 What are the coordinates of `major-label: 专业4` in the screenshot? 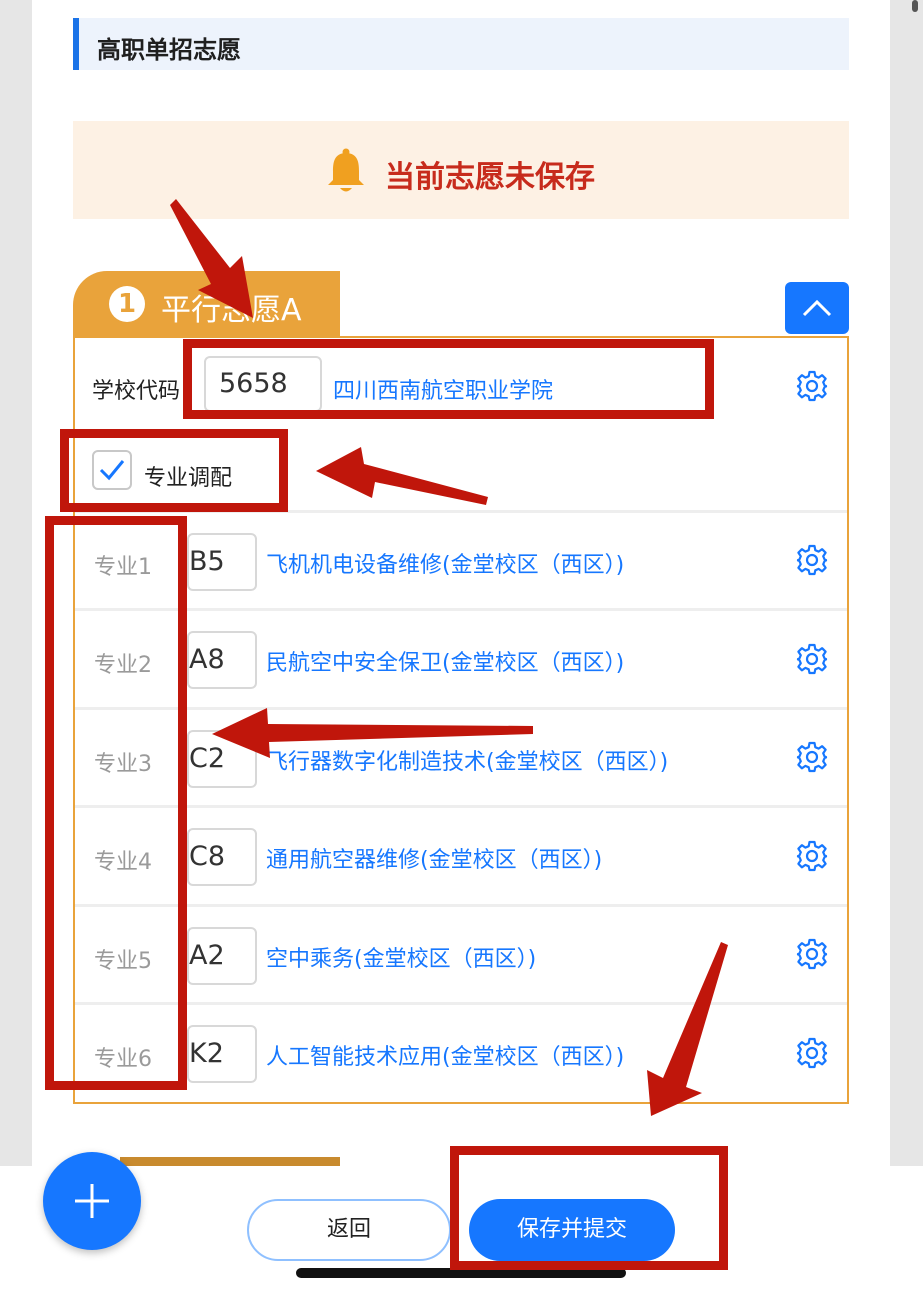 It's located at (123, 862).